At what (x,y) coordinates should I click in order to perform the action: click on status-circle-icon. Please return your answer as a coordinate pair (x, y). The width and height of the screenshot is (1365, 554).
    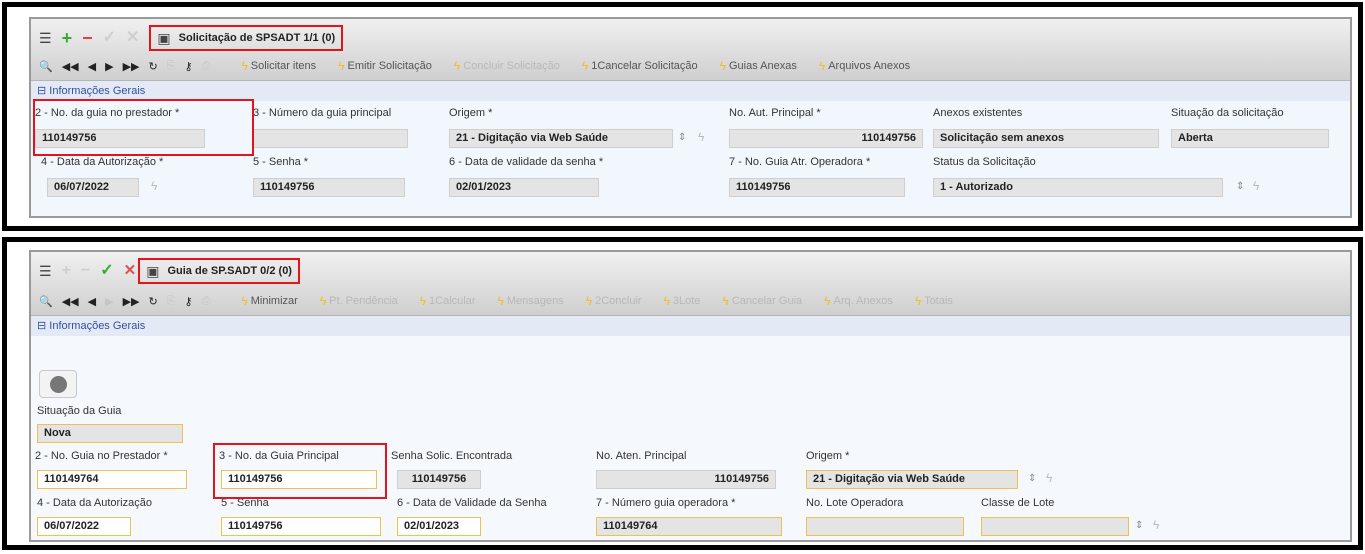
    Looking at the image, I should click on (58, 384).